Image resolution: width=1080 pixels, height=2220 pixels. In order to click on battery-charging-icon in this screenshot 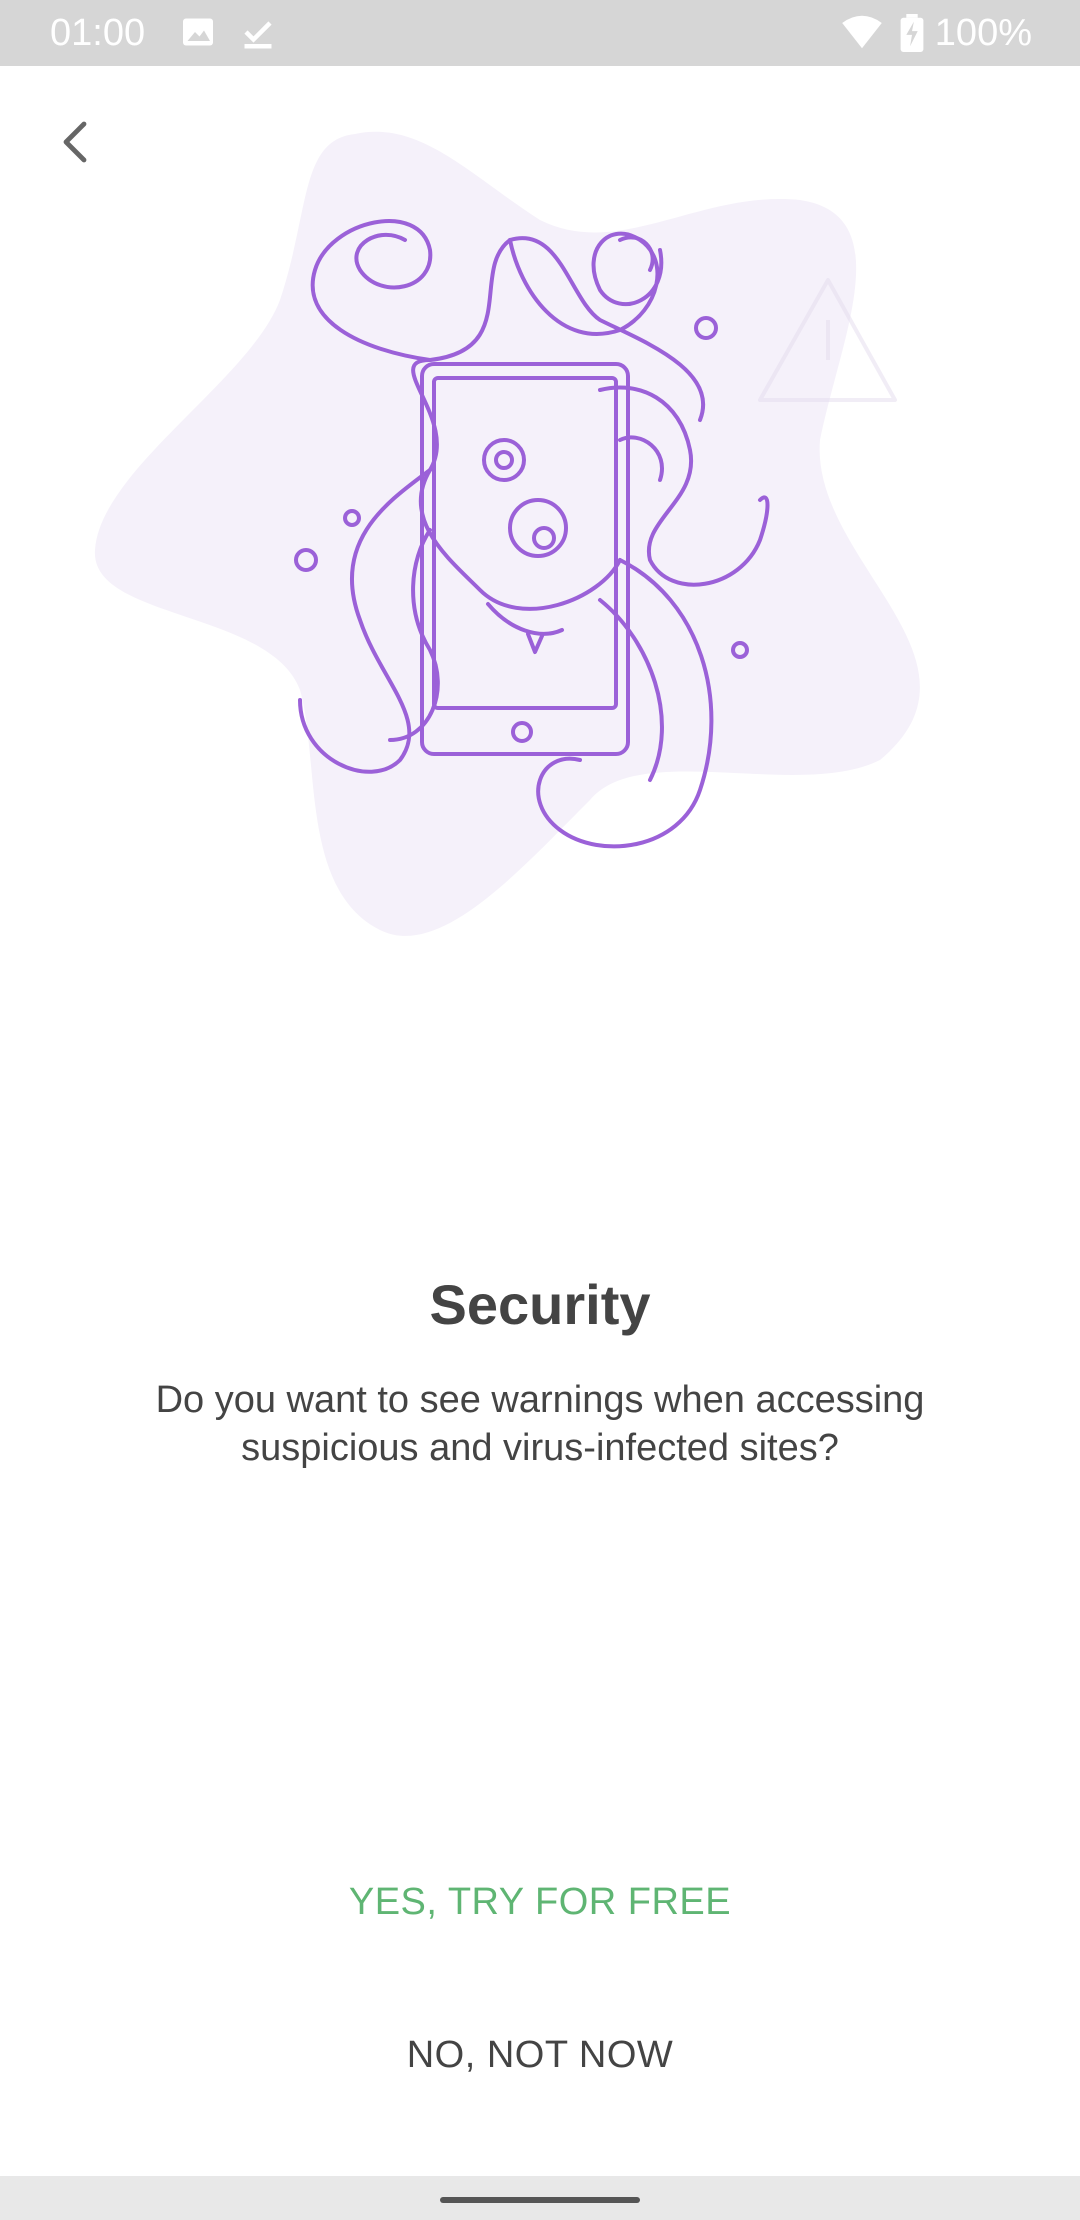, I will do `click(912, 35)`.